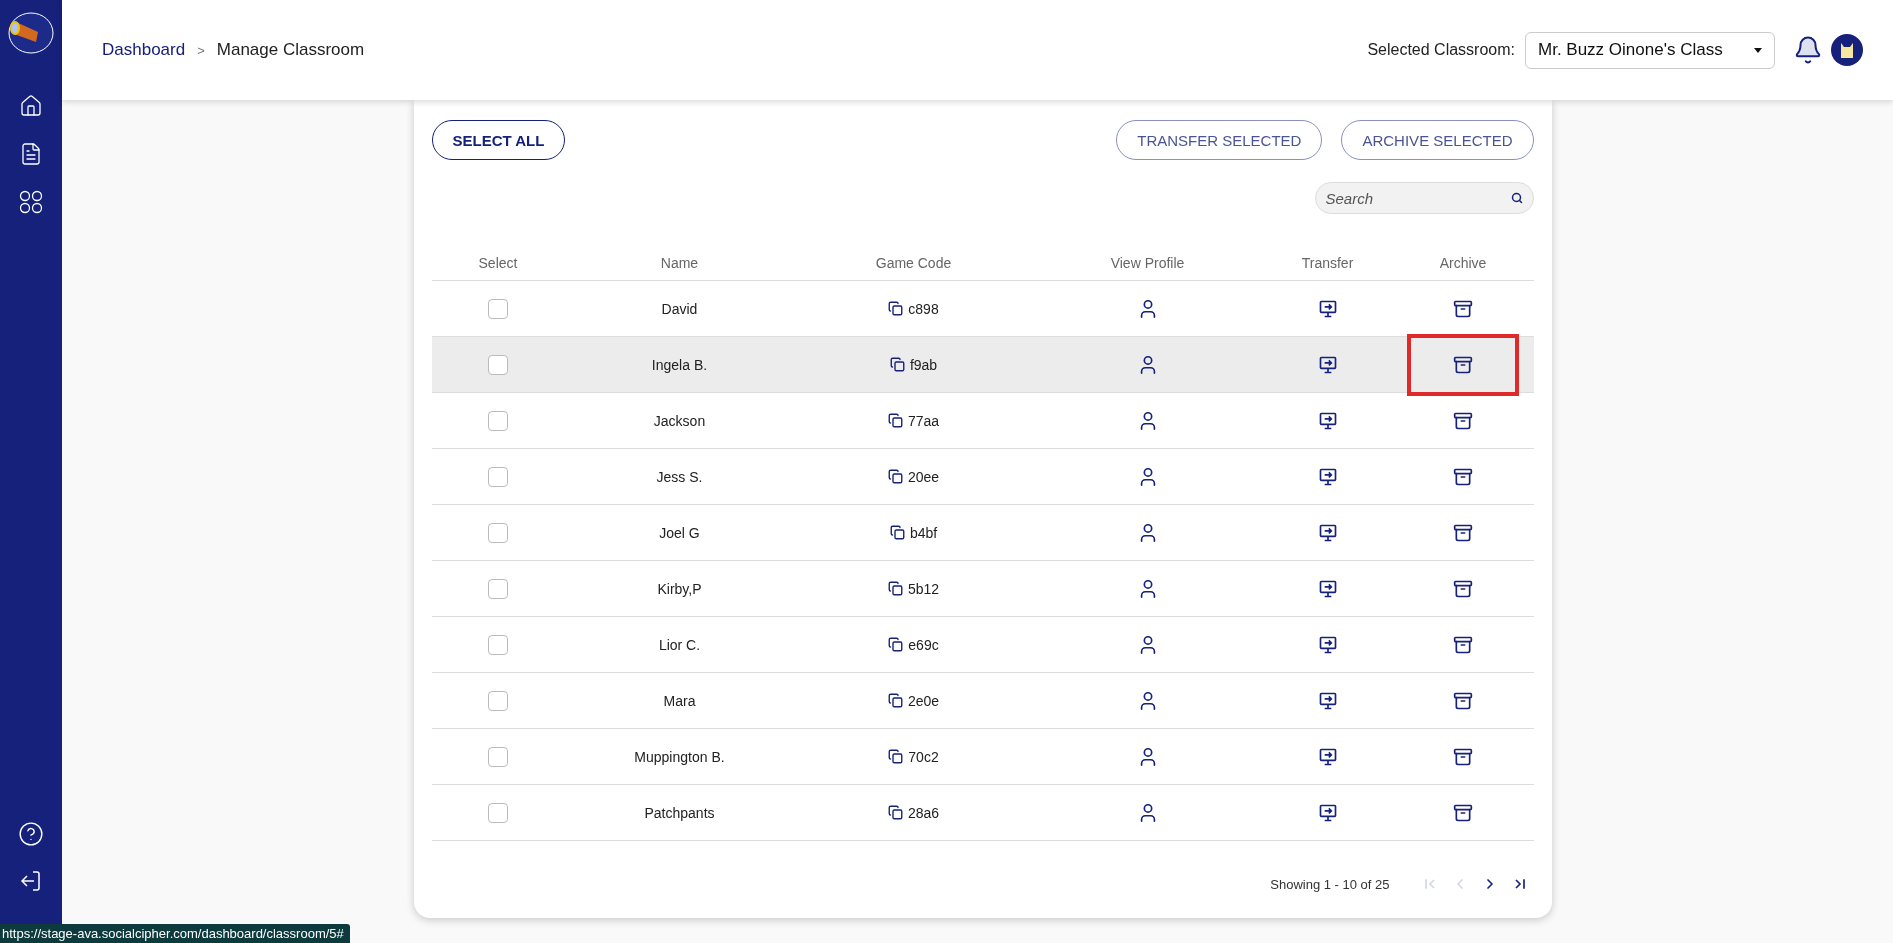 This screenshot has height=943, width=1893. What do you see at coordinates (923, 588) in the screenshot?
I see `game-code: 5b12` at bounding box center [923, 588].